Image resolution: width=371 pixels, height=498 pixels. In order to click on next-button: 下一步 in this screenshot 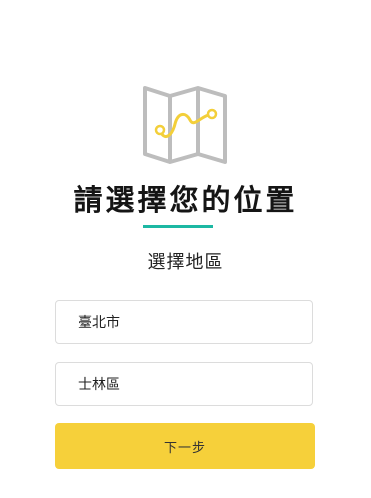, I will do `click(185, 446)`.